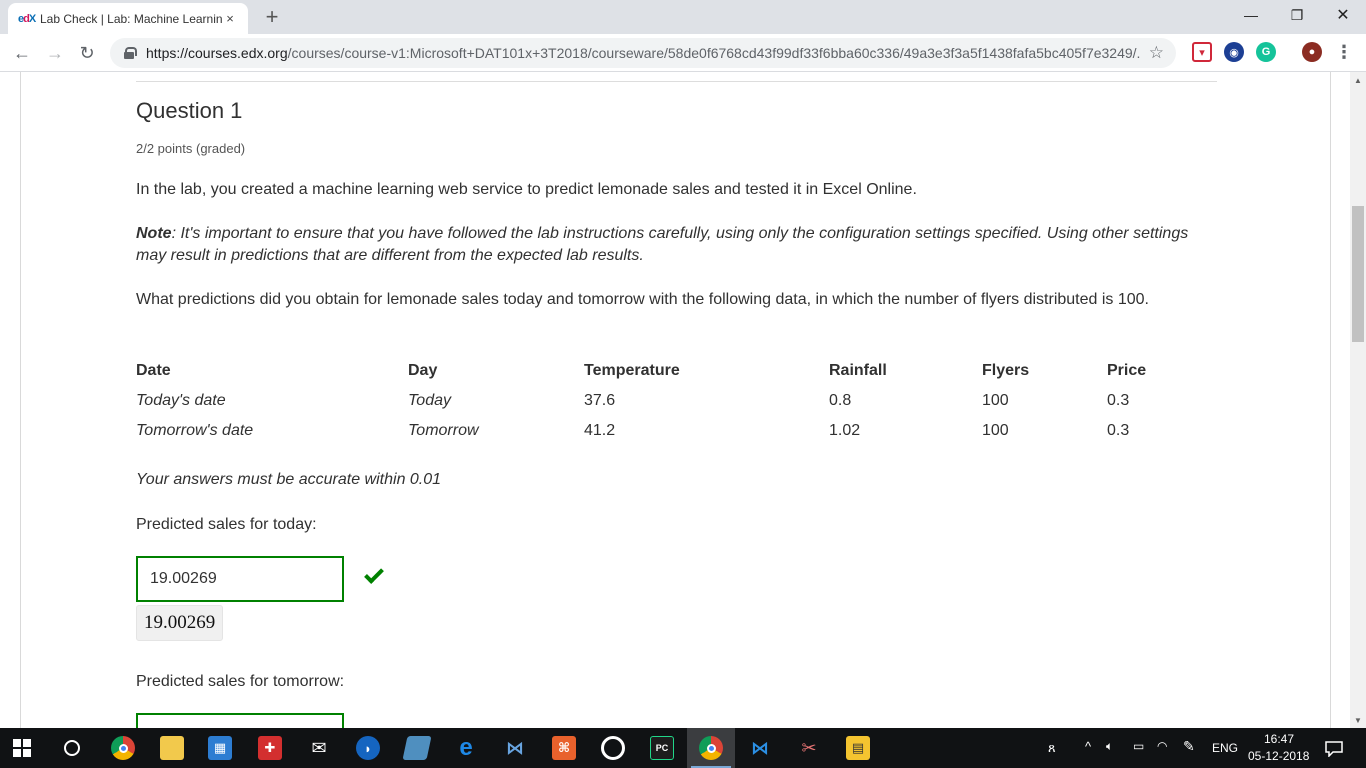 This screenshot has height=768, width=1366. What do you see at coordinates (417, 748) in the screenshot?
I see `paint-app-icon` at bounding box center [417, 748].